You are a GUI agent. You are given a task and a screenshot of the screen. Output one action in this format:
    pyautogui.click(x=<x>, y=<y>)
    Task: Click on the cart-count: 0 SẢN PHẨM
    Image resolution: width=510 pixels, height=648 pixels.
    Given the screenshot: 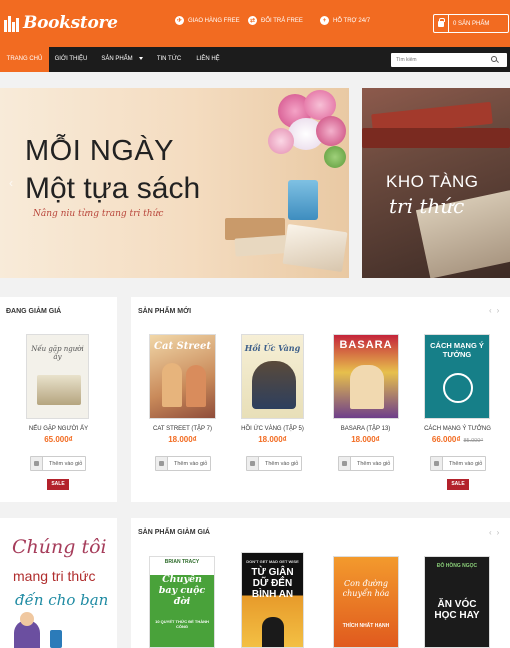 What is the action you would take?
    pyautogui.click(x=471, y=23)
    